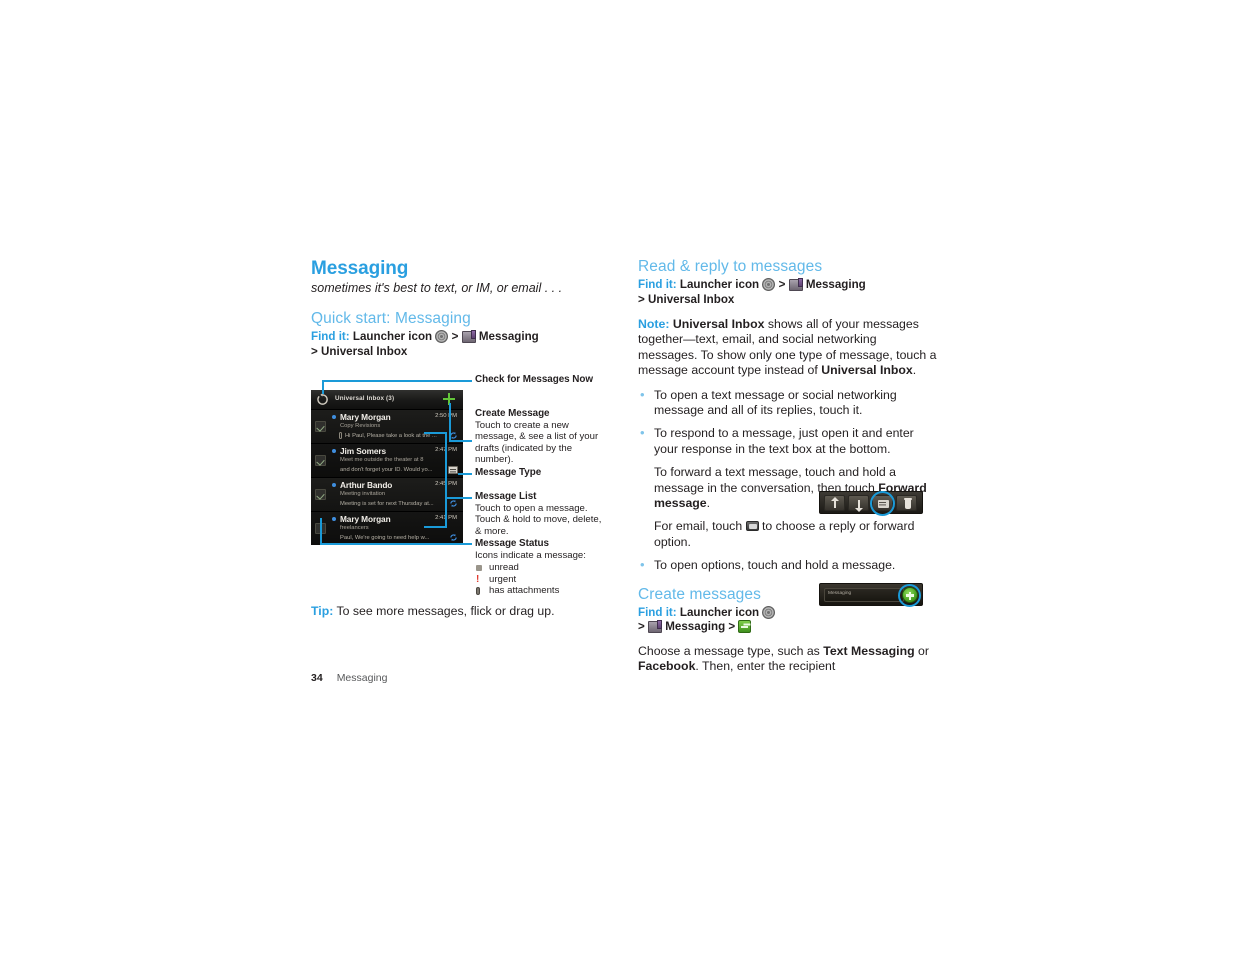  What do you see at coordinates (506, 496) in the screenshot?
I see `callout-title: Message List` at bounding box center [506, 496].